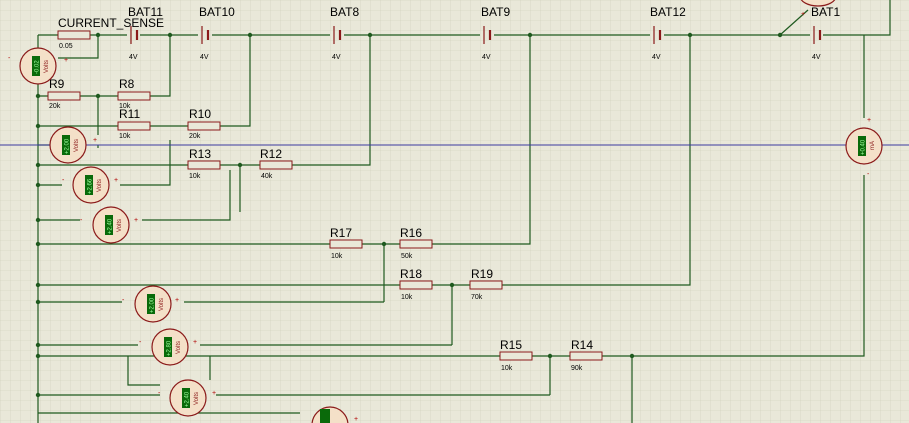 The width and height of the screenshot is (909, 423). Describe the element at coordinates (477, 297) in the screenshot. I see `resistor-value: 70k` at that location.